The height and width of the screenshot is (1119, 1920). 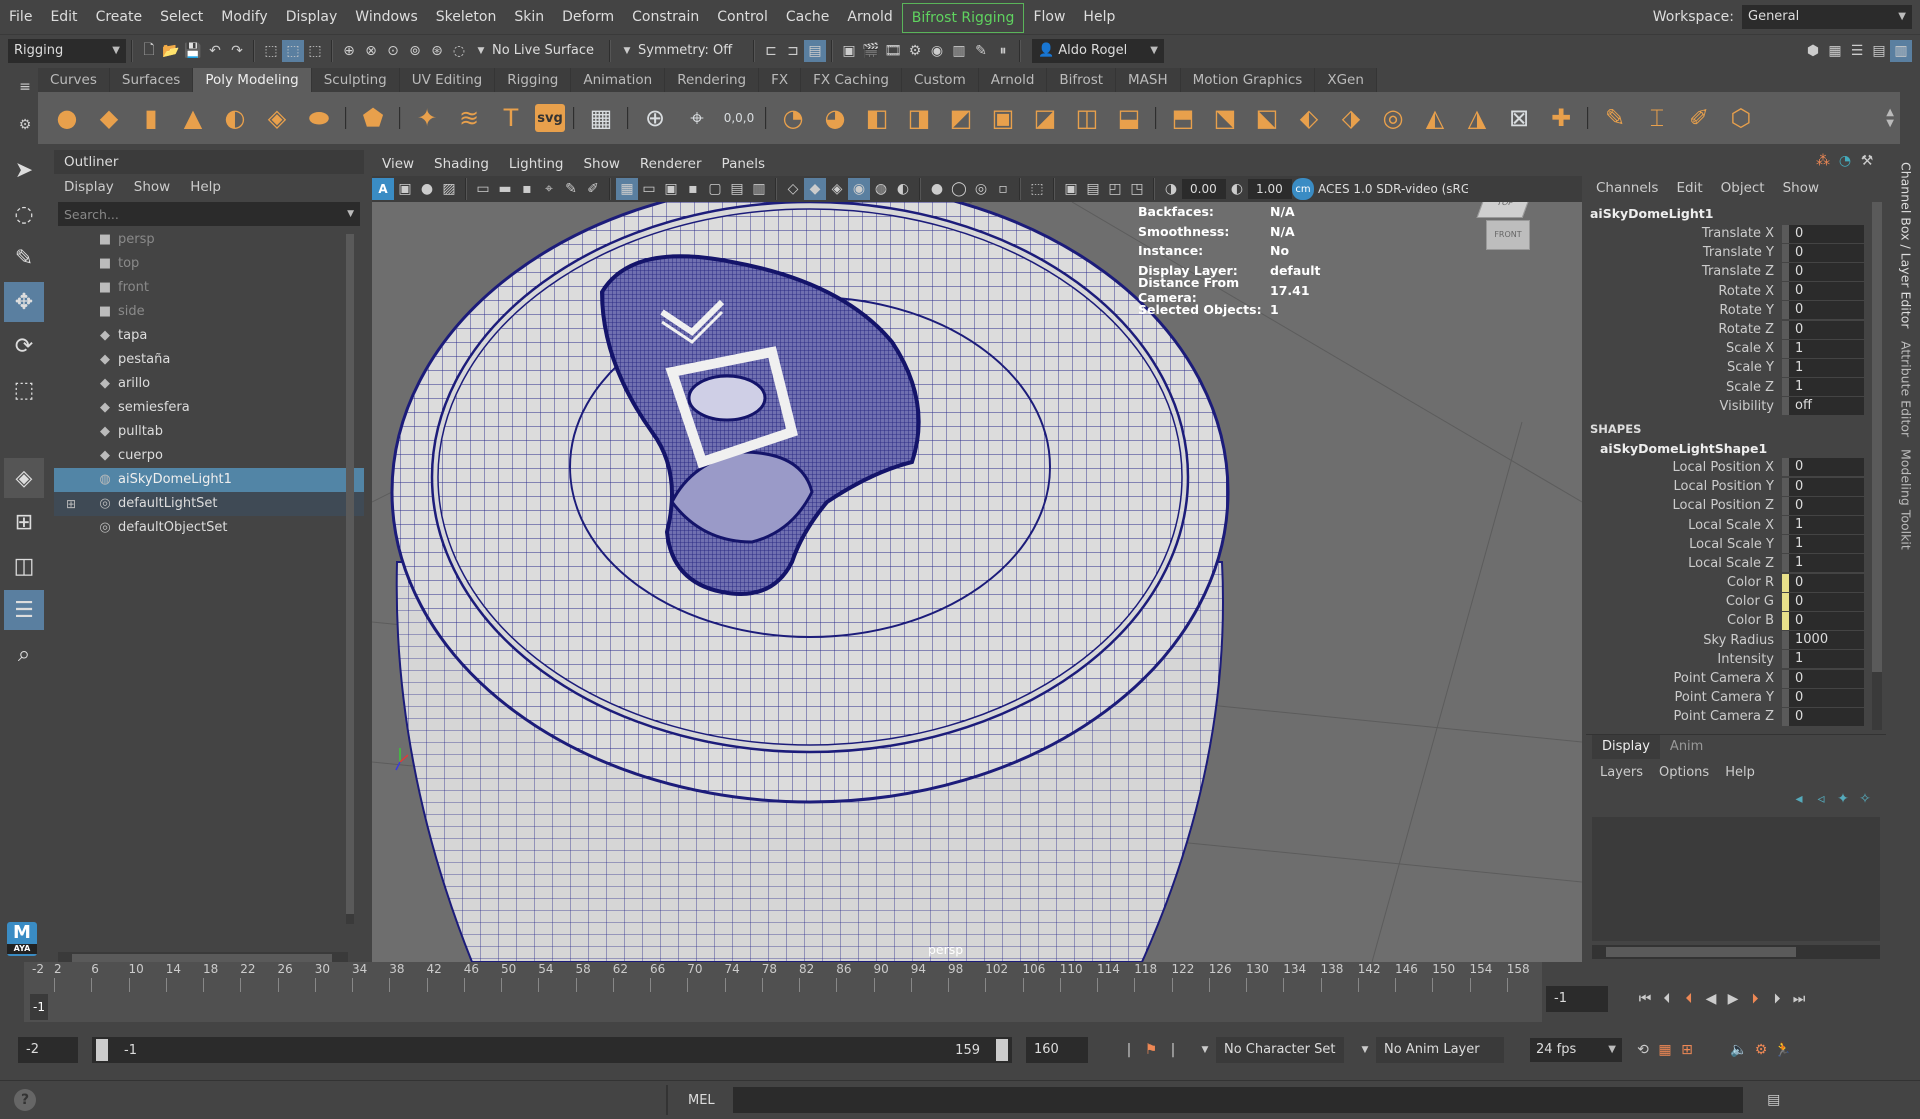 I want to click on shelf-tab-poly-modeling: Poly Modeling, so click(x=252, y=80).